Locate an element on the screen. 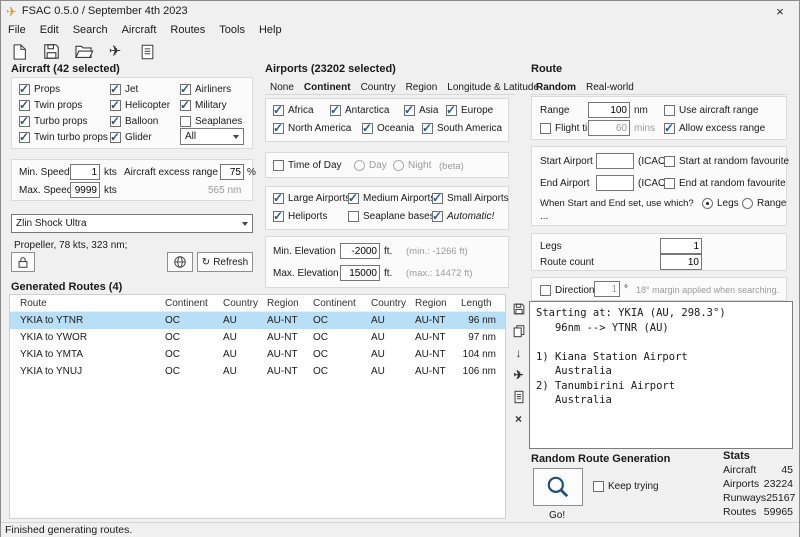 This screenshot has height=537, width=800. oceania-checkbox: Oceania is located at coordinates (388, 128).